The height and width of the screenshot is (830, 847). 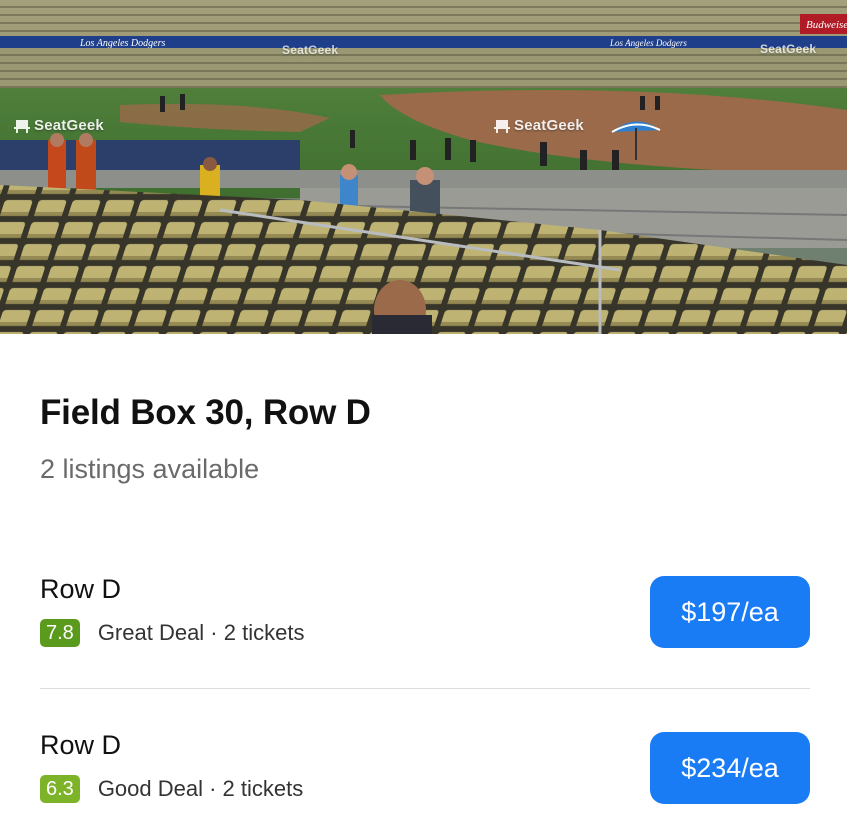 I want to click on svg-text: Los Angeles Dodgers, so click(x=648, y=43).